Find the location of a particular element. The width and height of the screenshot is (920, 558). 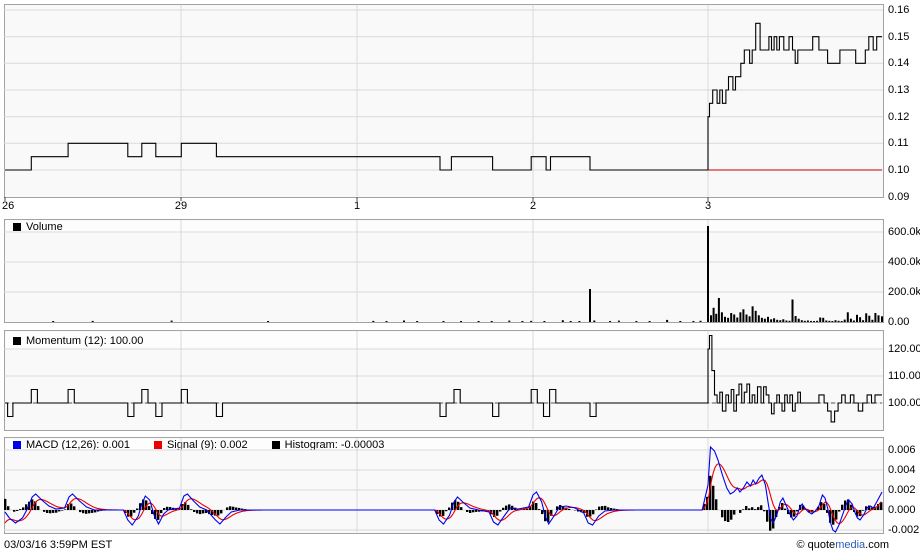

y-axis-label: 0.10 is located at coordinates (899, 170).